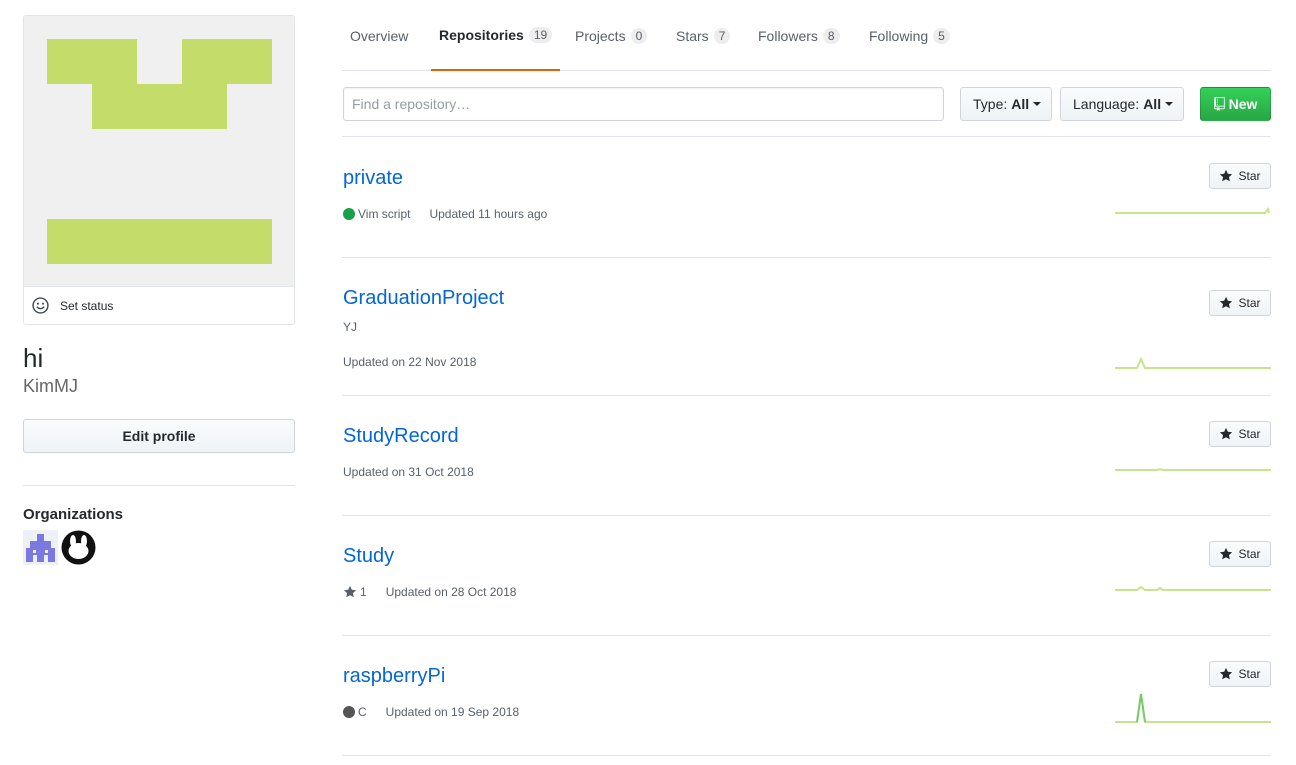 This screenshot has width=1296, height=765. Describe the element at coordinates (59, 547) in the screenshot. I see `organization-avatars` at that location.